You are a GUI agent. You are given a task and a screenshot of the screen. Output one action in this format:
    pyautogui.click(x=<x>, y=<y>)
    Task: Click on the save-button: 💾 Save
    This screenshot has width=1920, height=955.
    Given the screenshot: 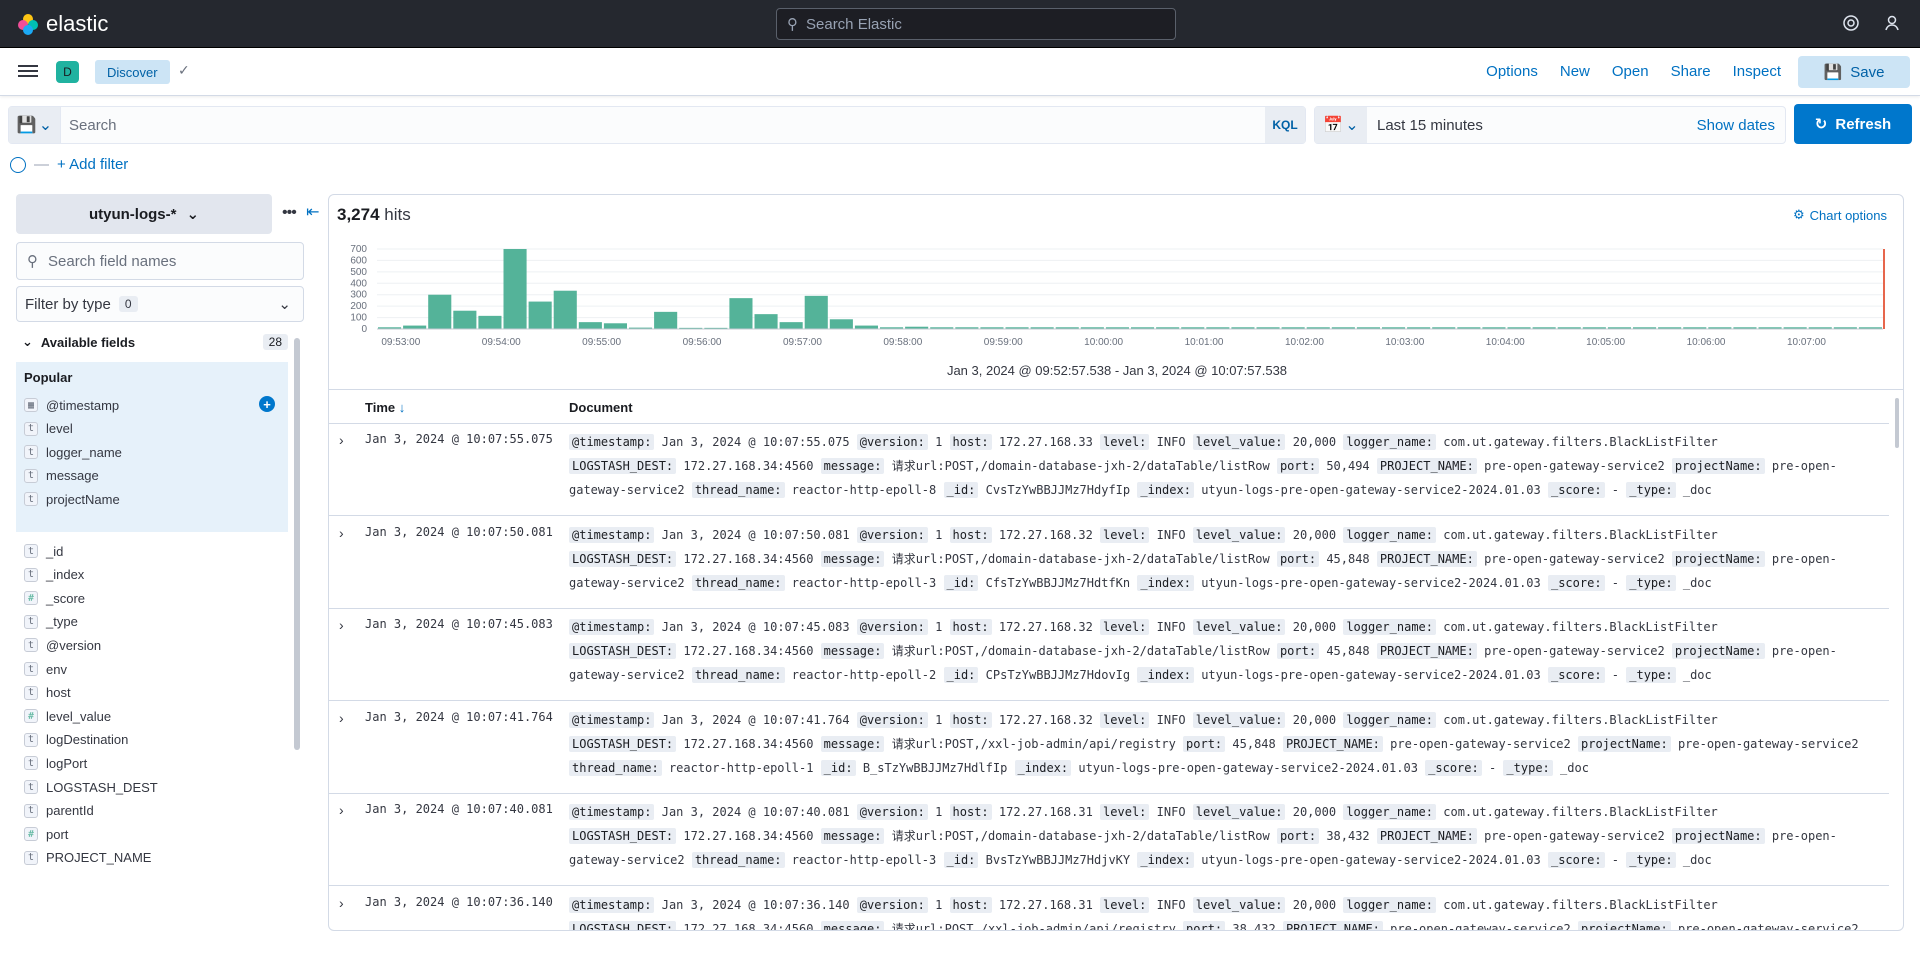 What is the action you would take?
    pyautogui.click(x=1854, y=72)
    